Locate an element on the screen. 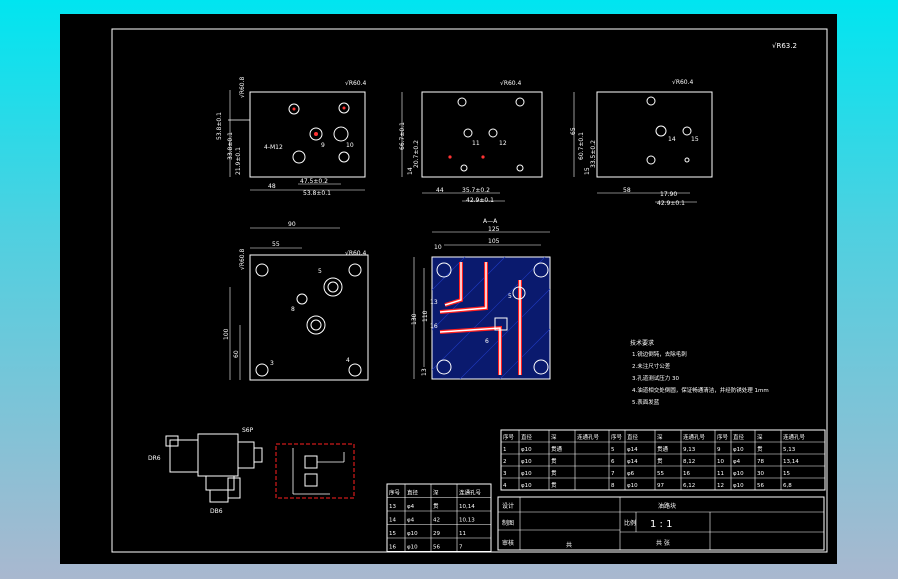 The width and height of the screenshot is (898, 579). note-heading: 技术要求 is located at coordinates (642, 343).